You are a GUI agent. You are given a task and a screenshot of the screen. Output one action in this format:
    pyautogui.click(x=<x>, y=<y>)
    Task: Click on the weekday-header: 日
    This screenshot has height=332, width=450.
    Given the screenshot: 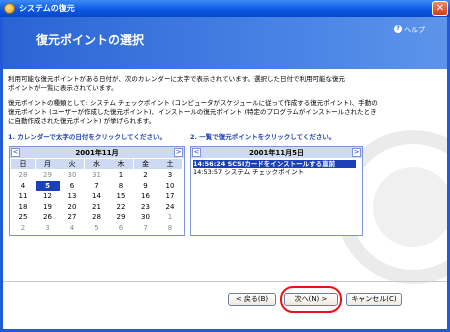 What is the action you would take?
    pyautogui.click(x=23, y=164)
    